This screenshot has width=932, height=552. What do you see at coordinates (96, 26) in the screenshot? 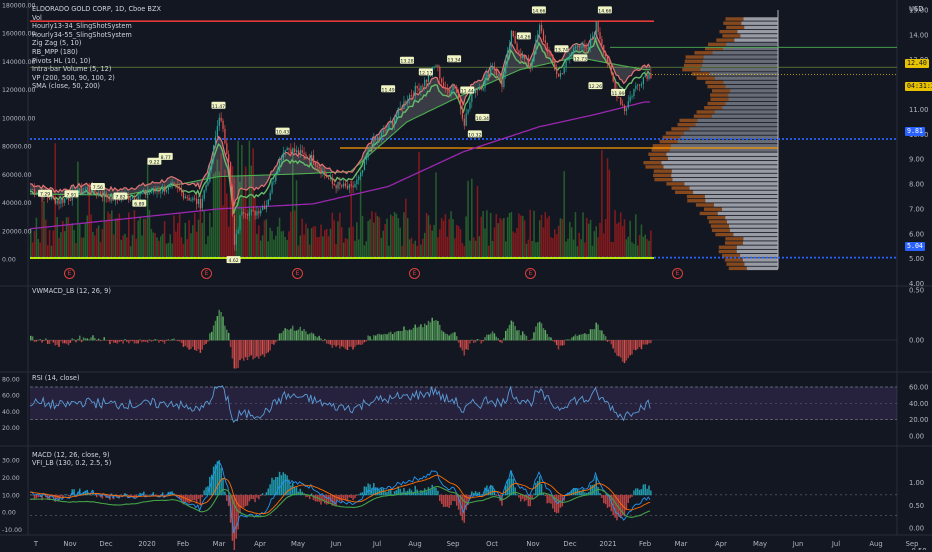
I see `legend-line-1: Hourly13-34_SlingShotSystem` at bounding box center [96, 26].